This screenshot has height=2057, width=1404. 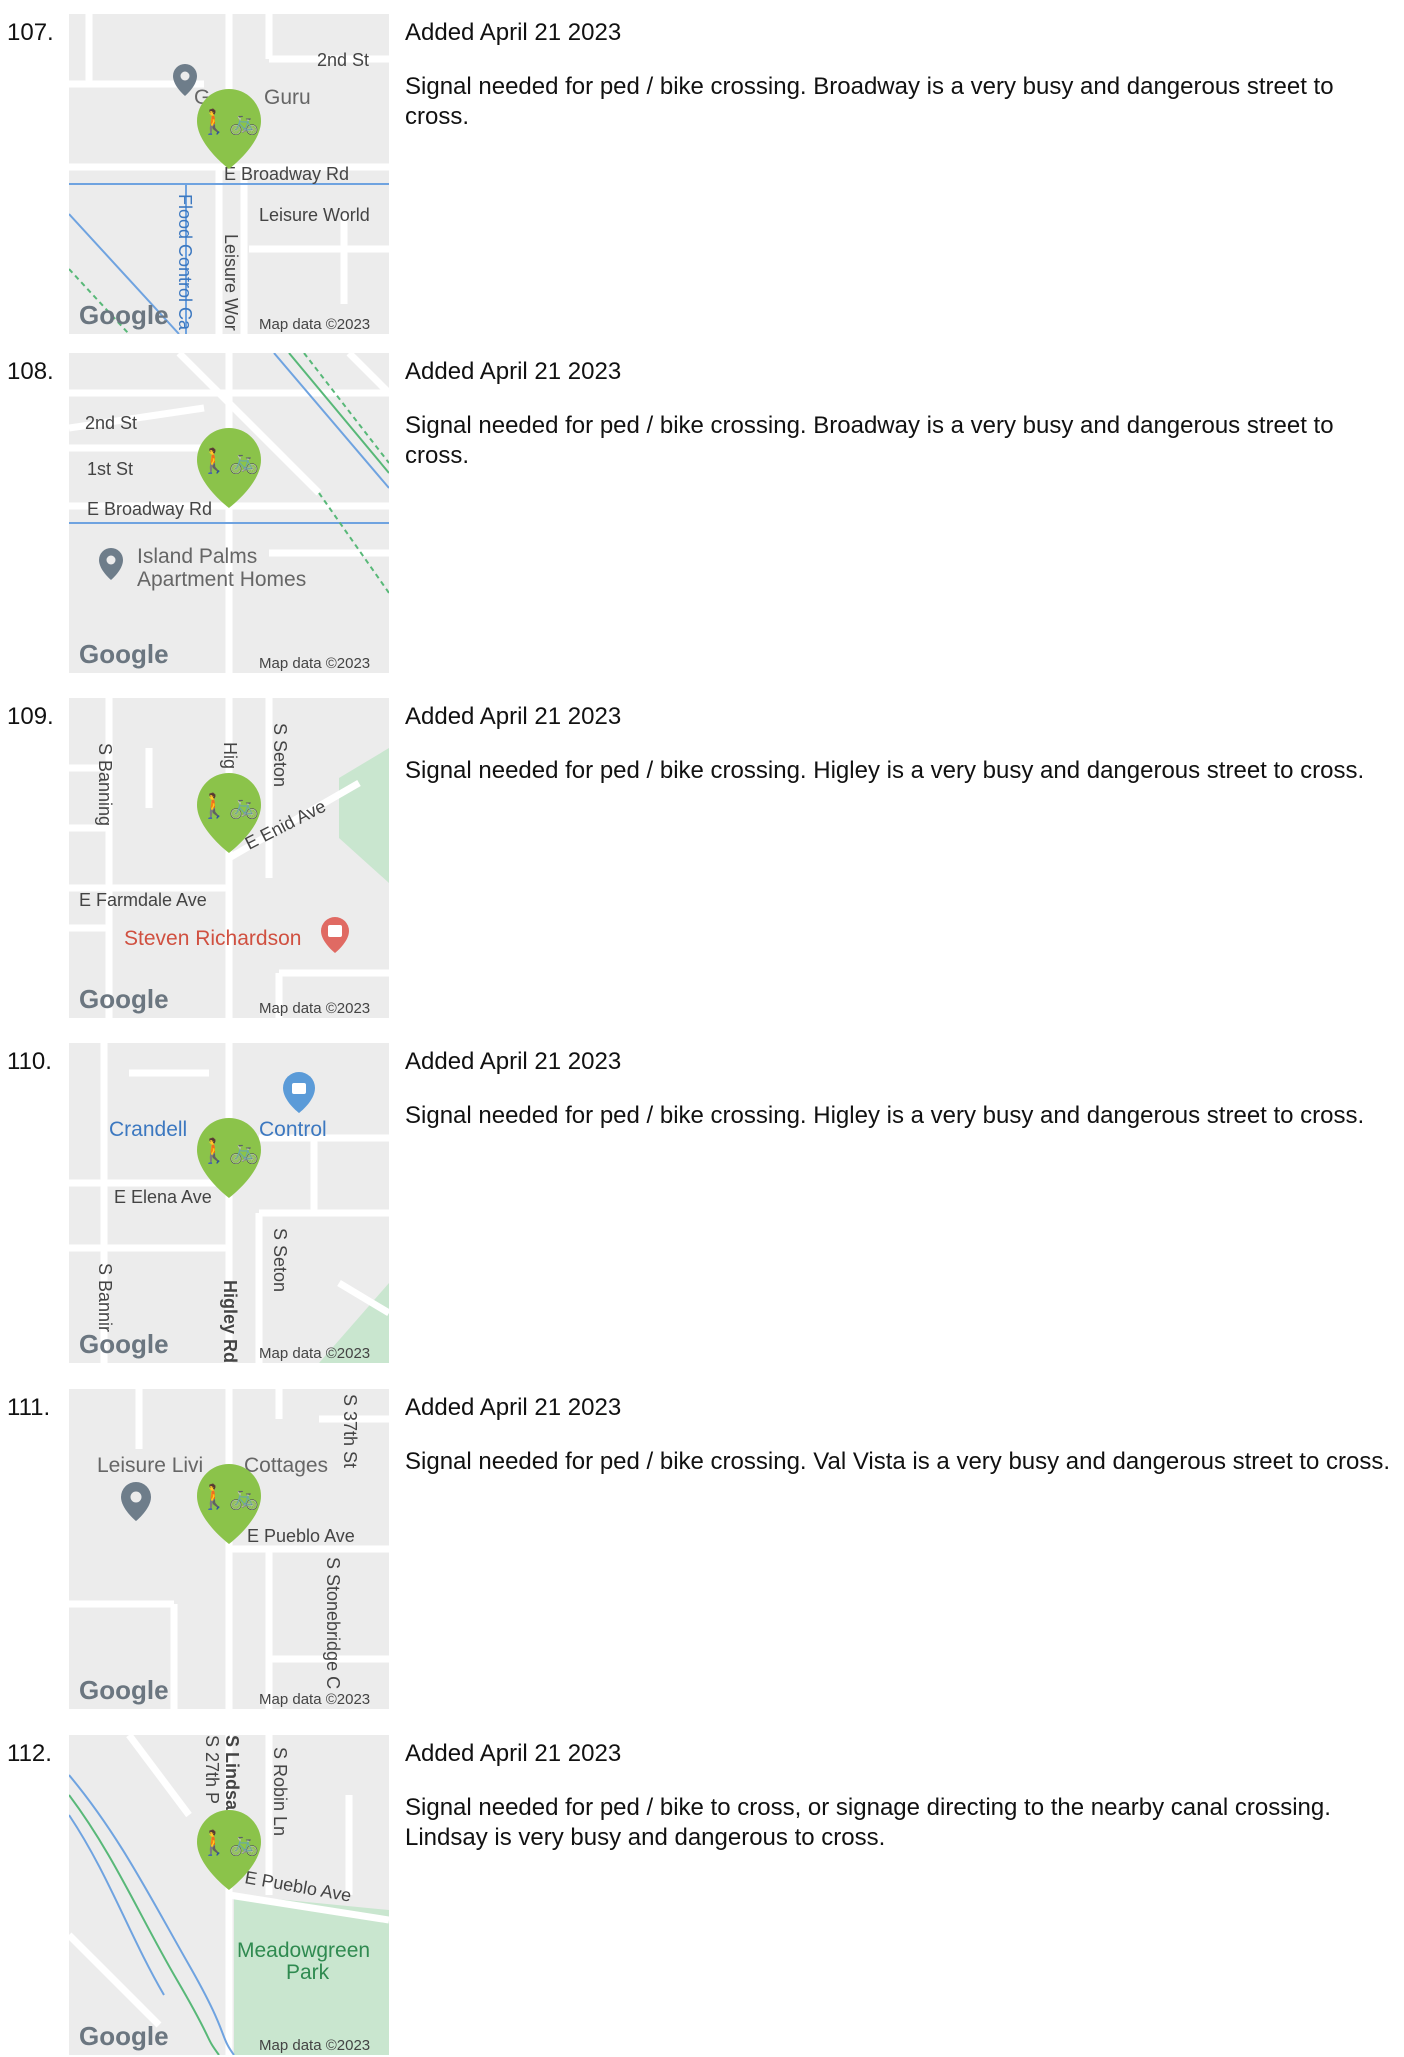 What do you see at coordinates (30, 32) in the screenshot?
I see `entry-number: 107.` at bounding box center [30, 32].